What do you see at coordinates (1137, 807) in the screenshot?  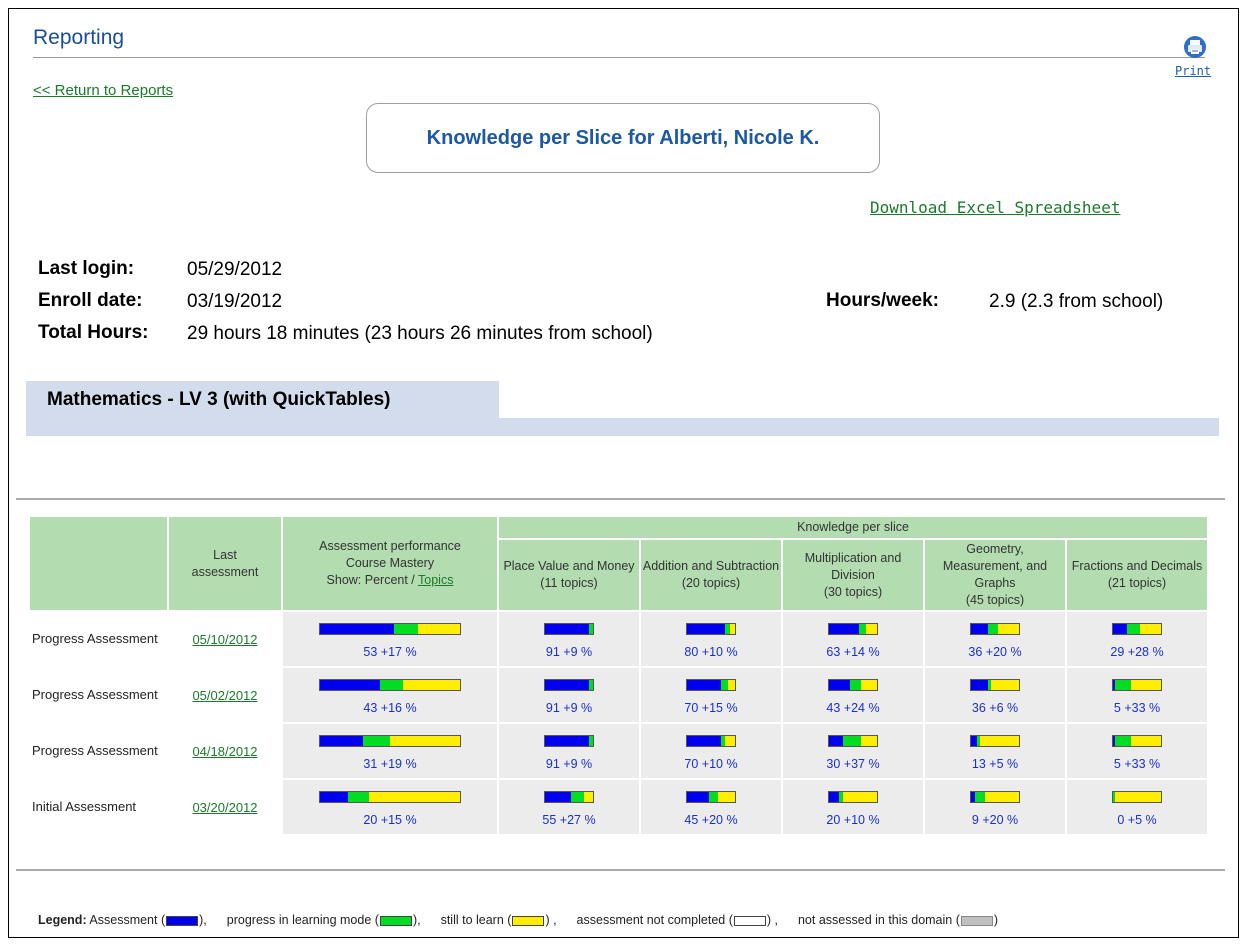 I see `slice-cell: 0 +5 %` at bounding box center [1137, 807].